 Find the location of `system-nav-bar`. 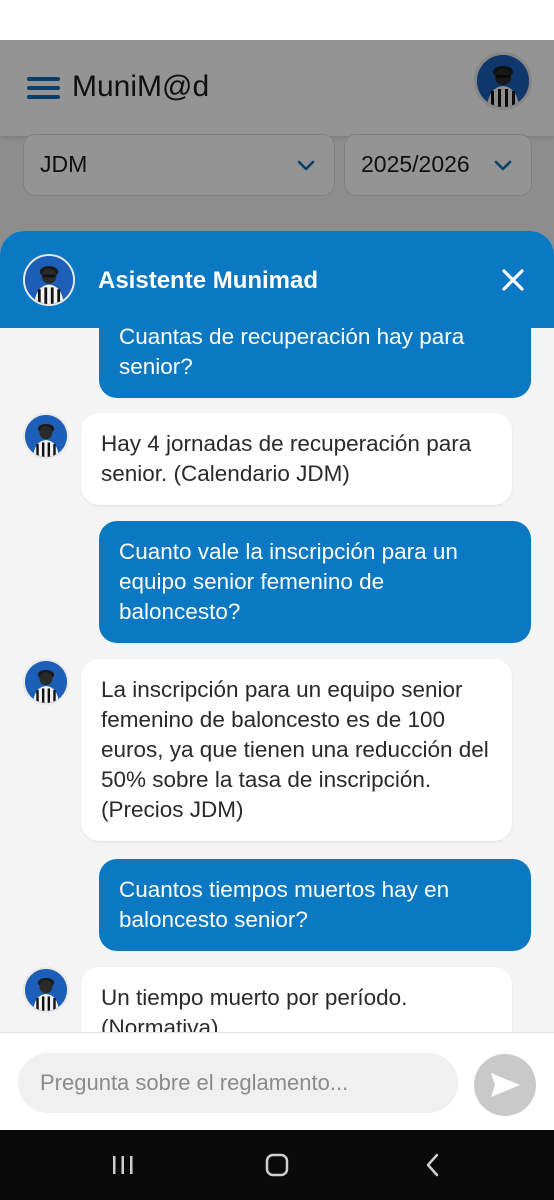

system-nav-bar is located at coordinates (277, 1165).